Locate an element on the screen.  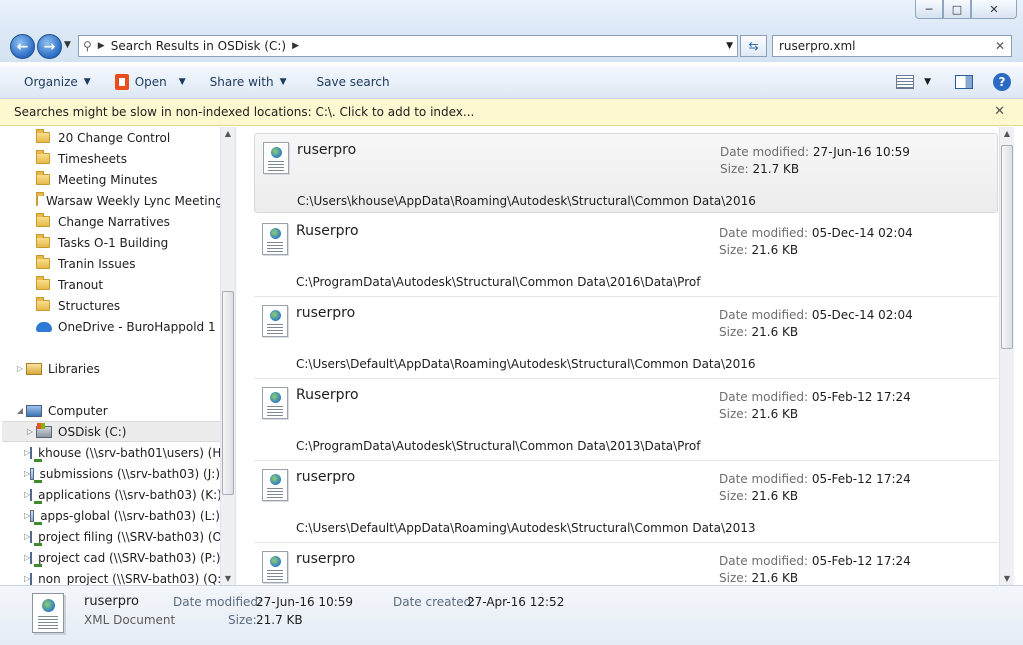
nav-item-onedrive: OneDrive - BuroHappold 1 is located at coordinates (135, 326).